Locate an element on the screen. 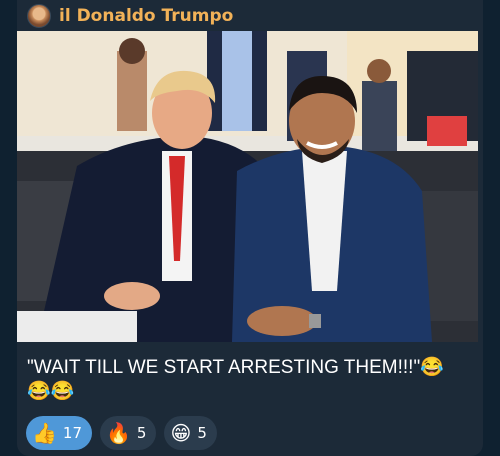 Image resolution: width=500 pixels, height=456 pixels. reaction-fire: 🔥 5 is located at coordinates (128, 433).